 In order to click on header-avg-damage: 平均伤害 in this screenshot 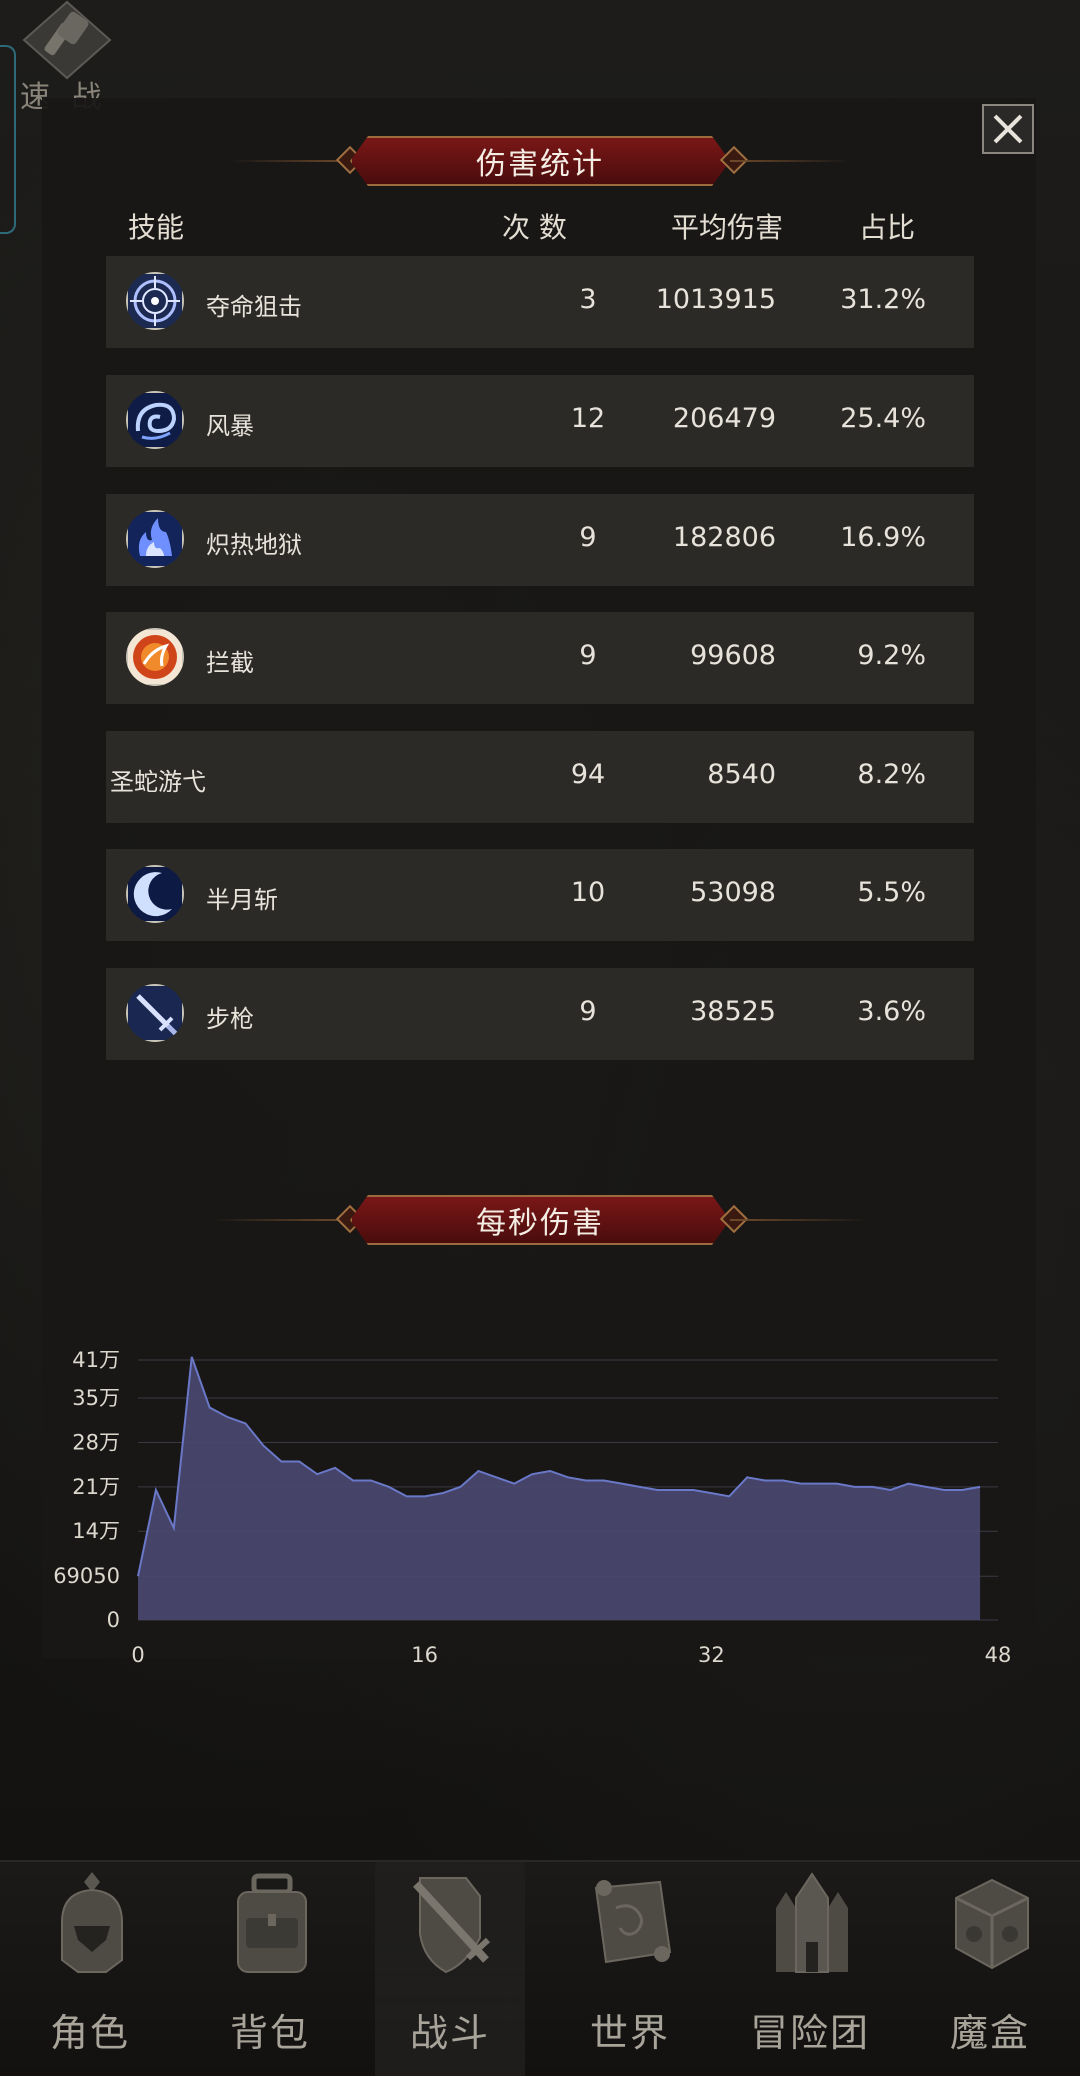, I will do `click(727, 227)`.